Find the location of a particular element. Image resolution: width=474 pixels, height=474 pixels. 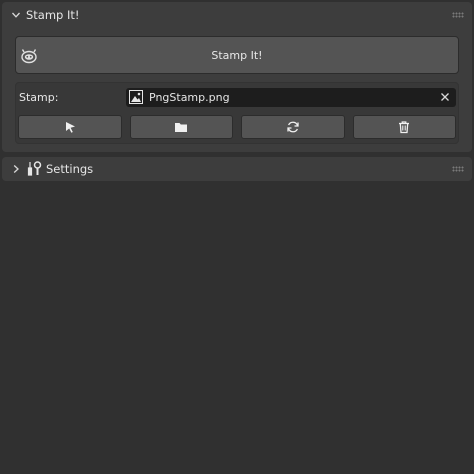

tools-icon is located at coordinates (34, 169).